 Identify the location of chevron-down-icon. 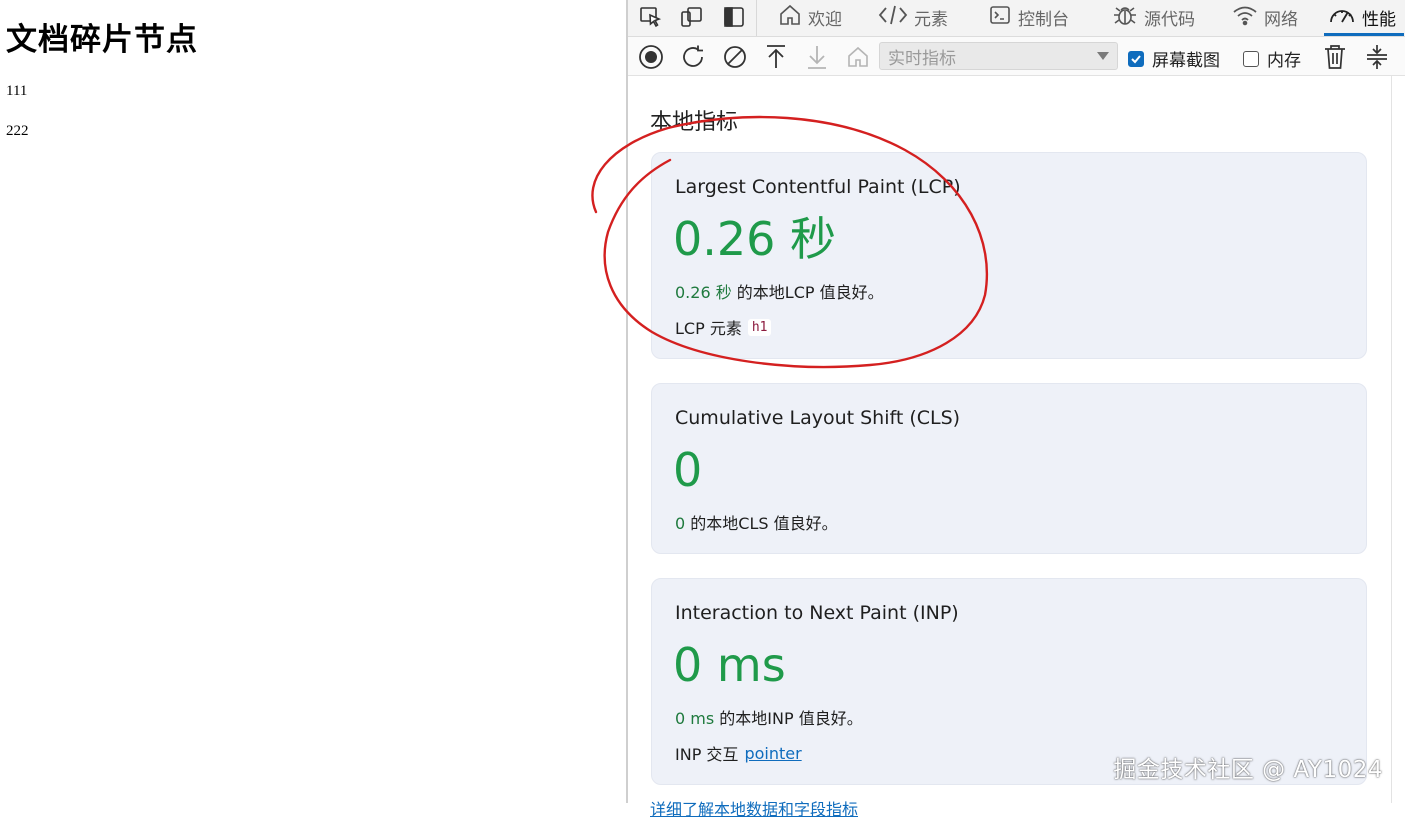
(1103, 56).